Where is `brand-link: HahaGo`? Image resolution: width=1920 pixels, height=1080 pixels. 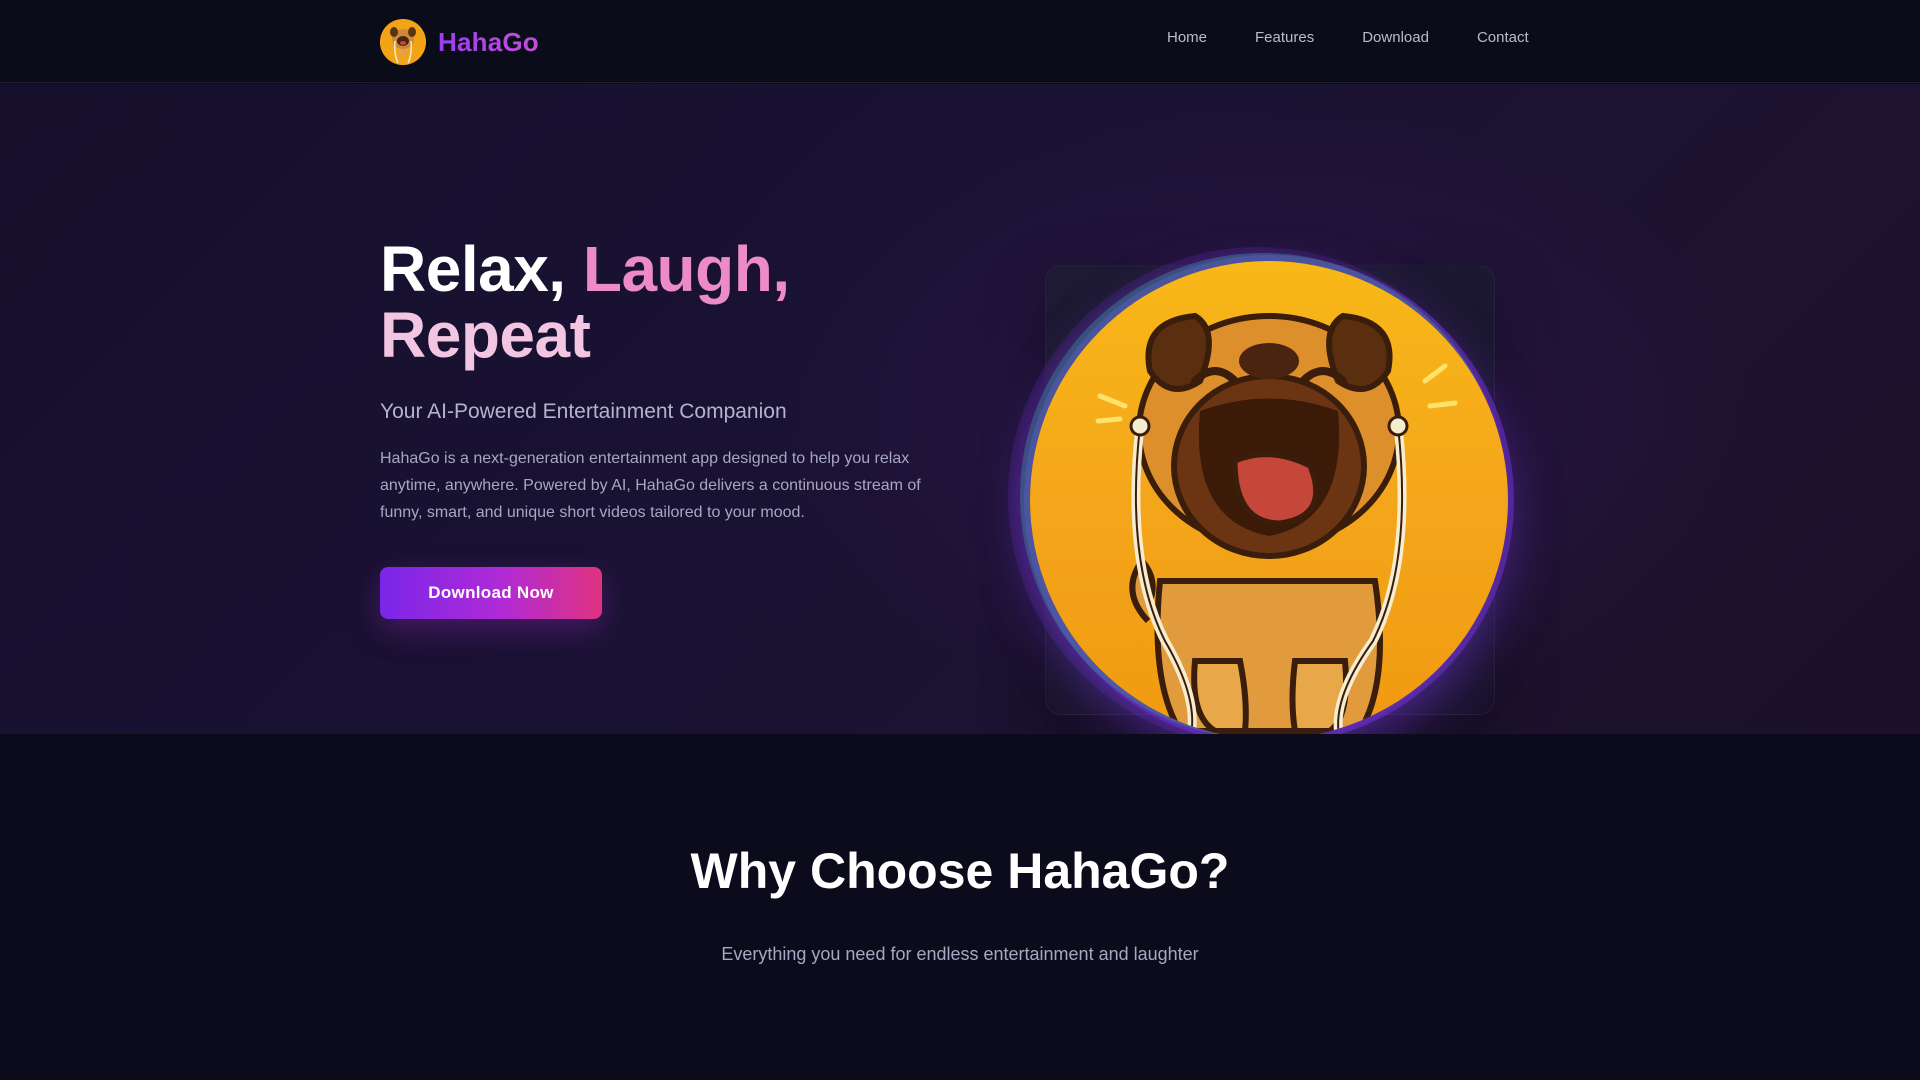
brand-link: HahaGo is located at coordinates (459, 42).